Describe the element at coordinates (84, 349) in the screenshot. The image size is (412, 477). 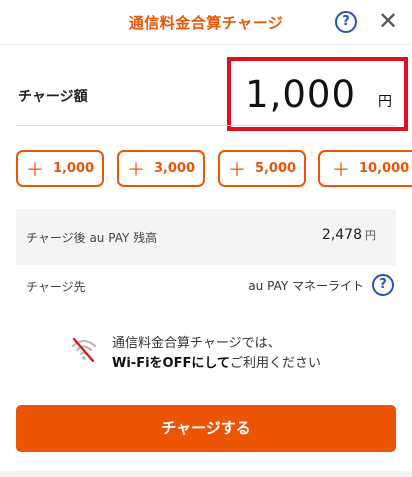
I see `wifi-off-icon` at that location.